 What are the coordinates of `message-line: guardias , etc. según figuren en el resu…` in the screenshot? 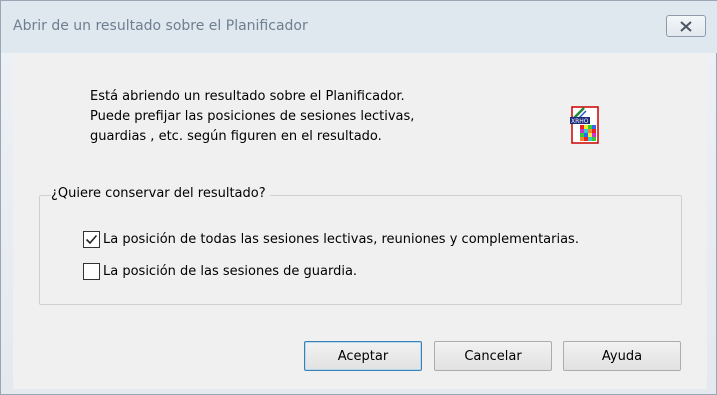 It's located at (236, 136).